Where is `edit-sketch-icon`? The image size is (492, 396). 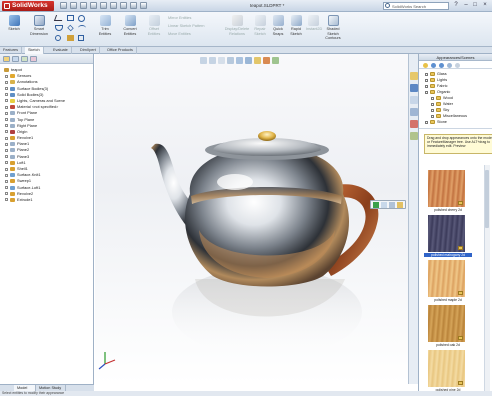 edit-sketch-icon is located at coordinates (400, 205).